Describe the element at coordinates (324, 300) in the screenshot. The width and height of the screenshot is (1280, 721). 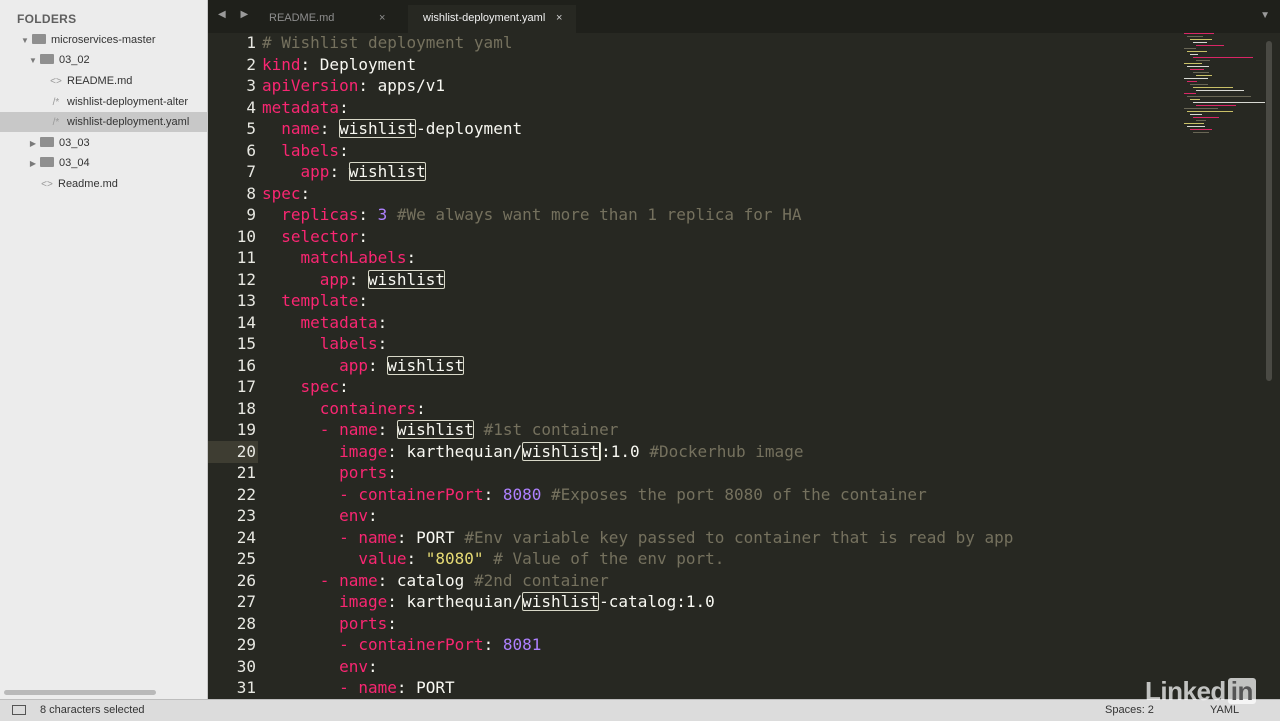
I see `code-line: template:` at that location.